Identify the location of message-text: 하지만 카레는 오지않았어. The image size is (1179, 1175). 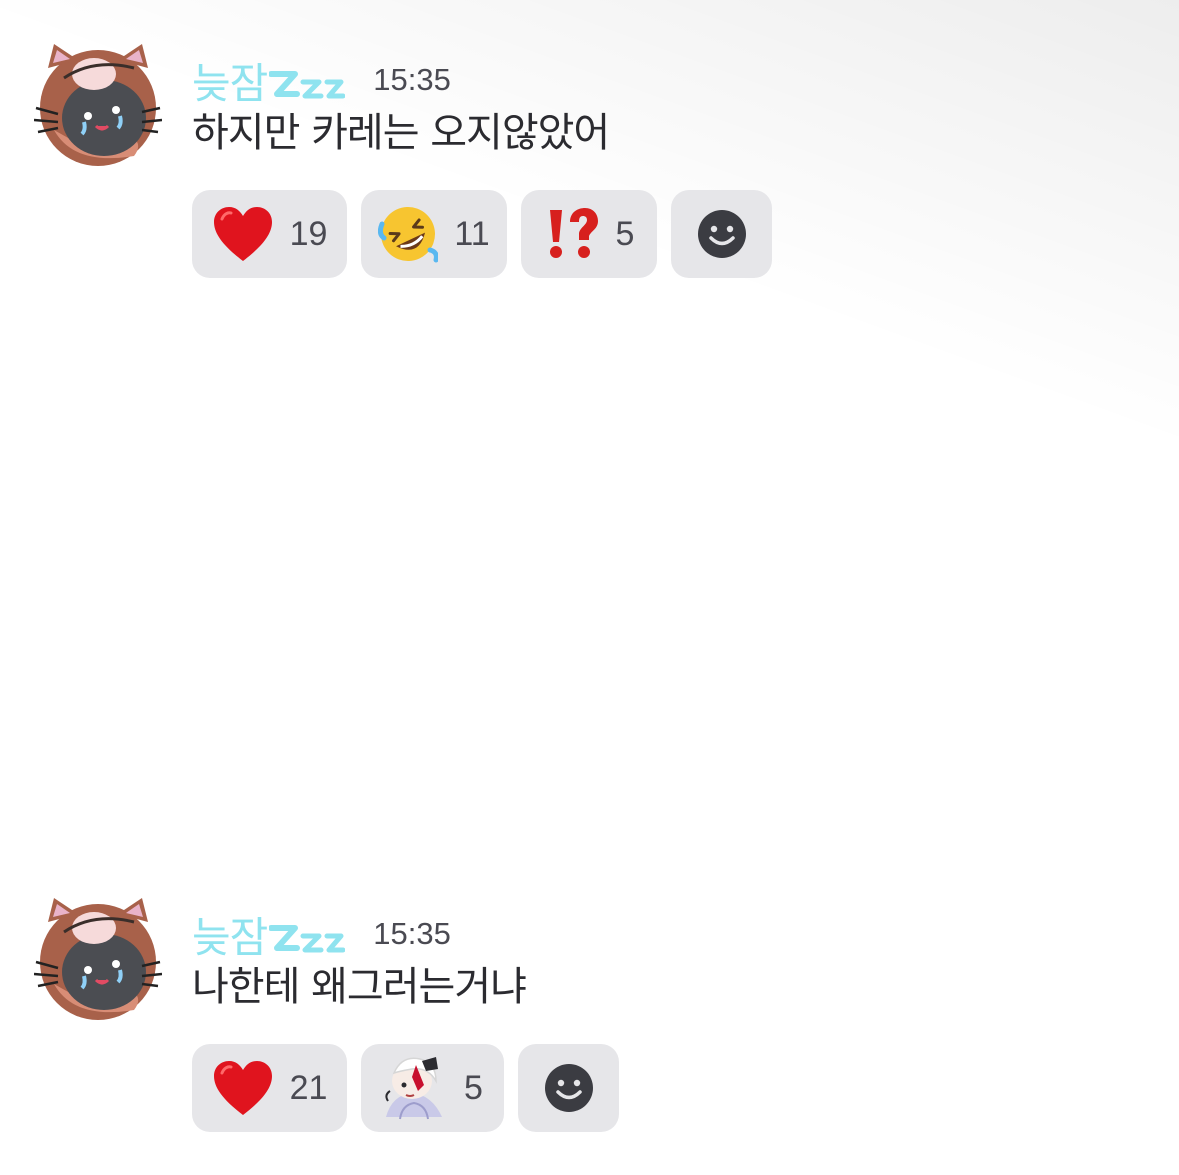
(401, 133).